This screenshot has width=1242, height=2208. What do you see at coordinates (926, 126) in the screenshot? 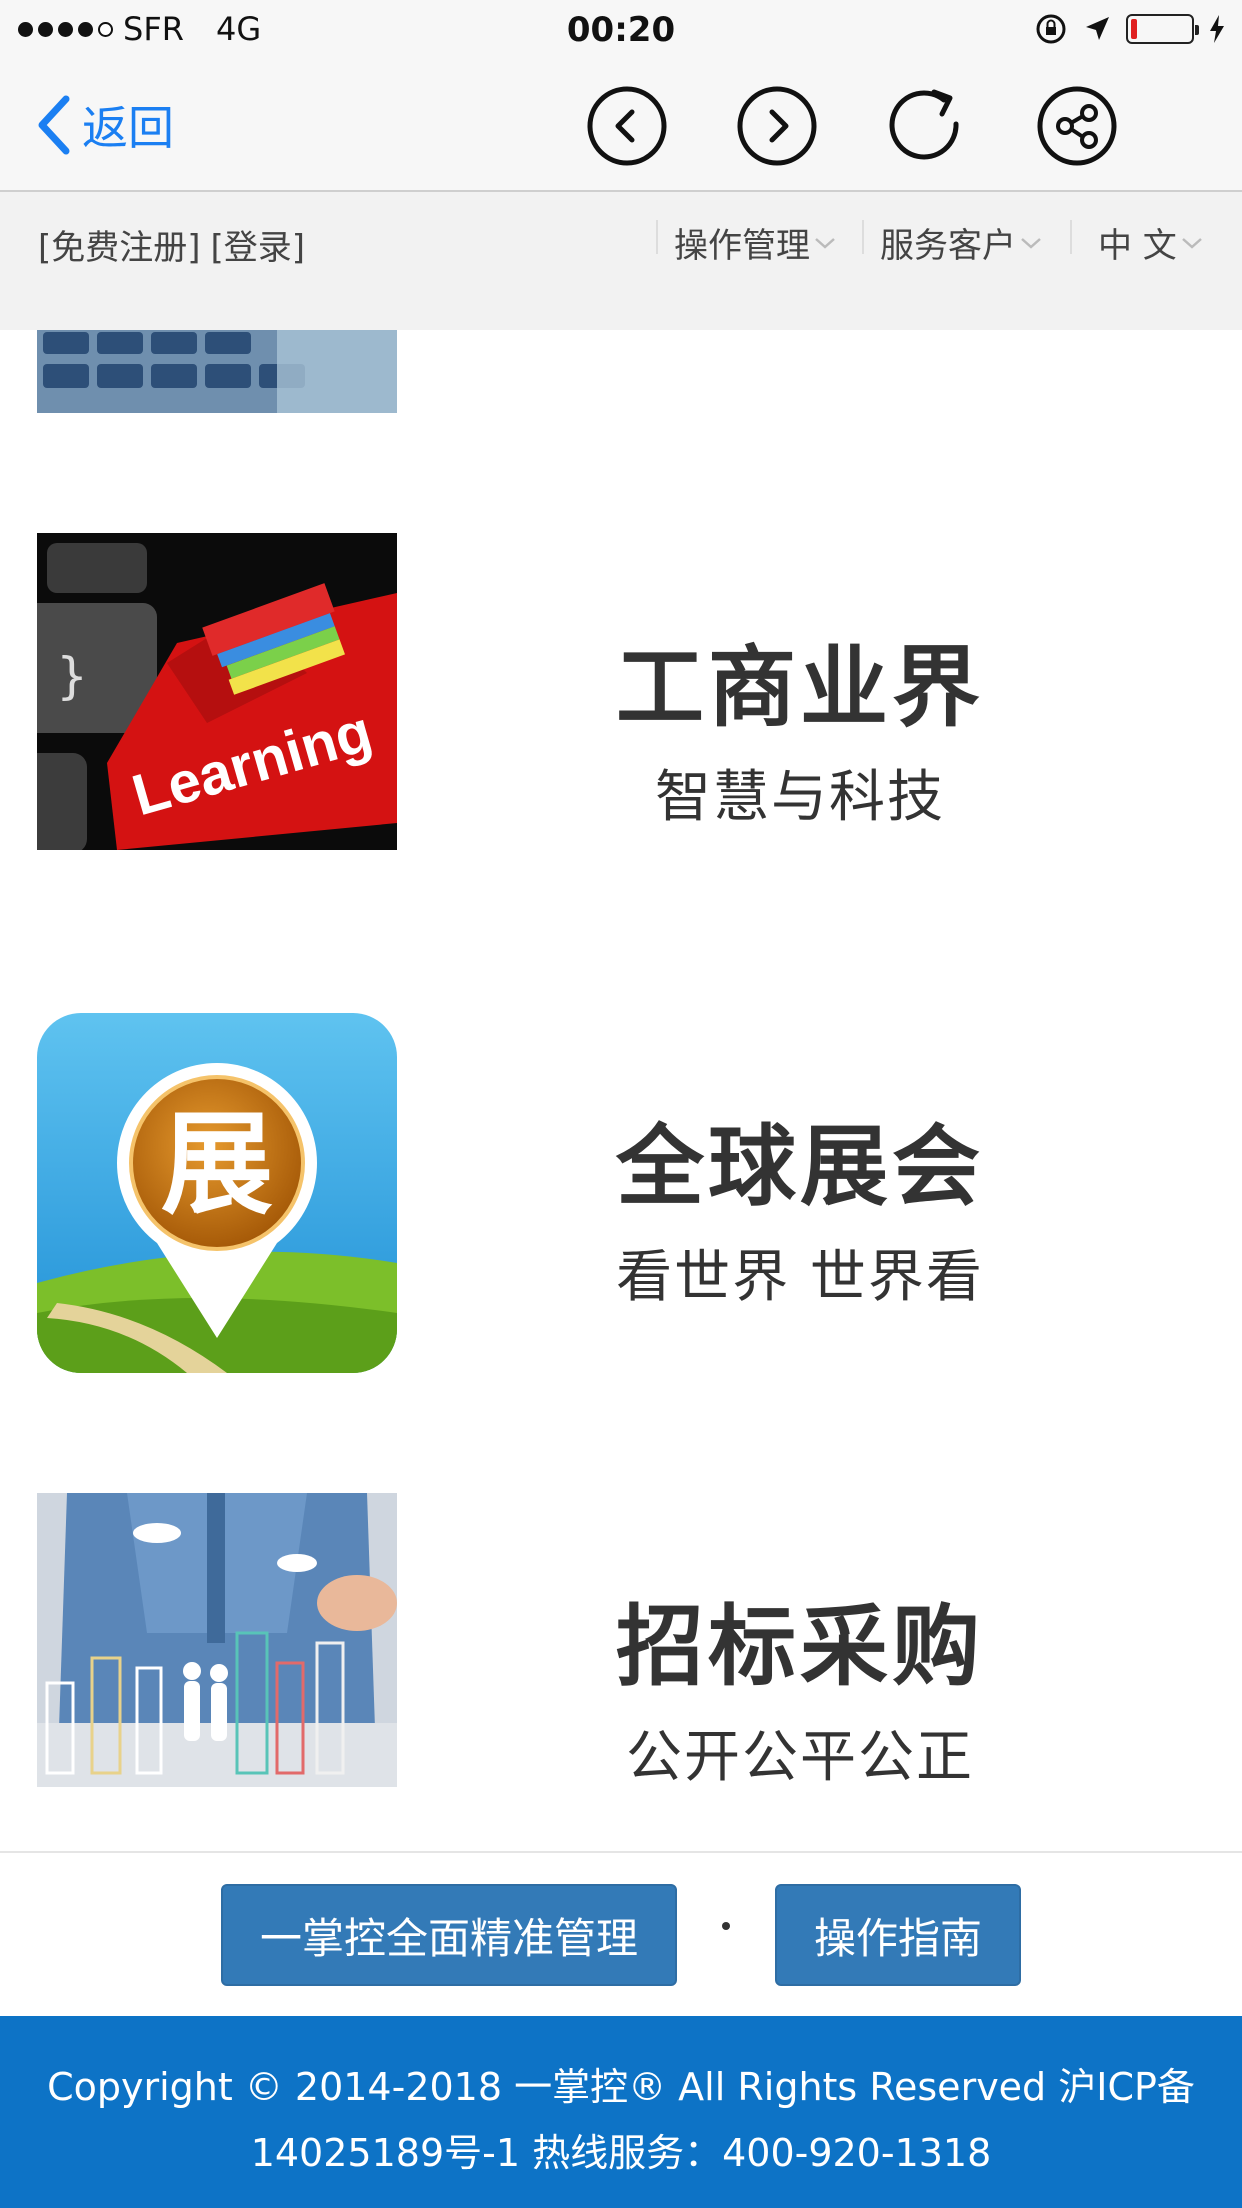
I see `refresh-button` at bounding box center [926, 126].